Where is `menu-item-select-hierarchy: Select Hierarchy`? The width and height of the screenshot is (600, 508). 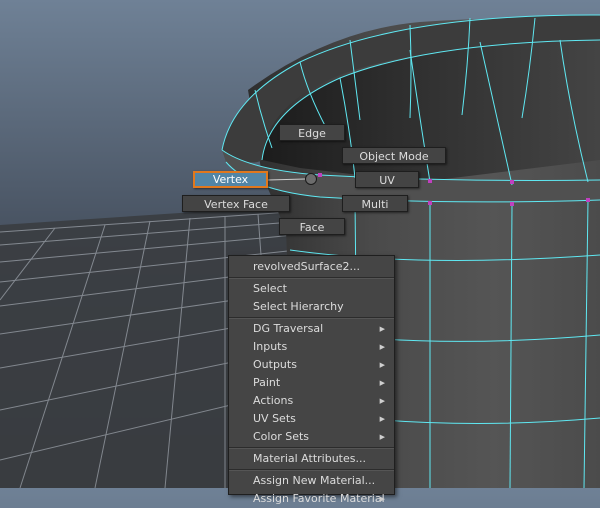 menu-item-select-hierarchy: Select Hierarchy is located at coordinates (311, 307).